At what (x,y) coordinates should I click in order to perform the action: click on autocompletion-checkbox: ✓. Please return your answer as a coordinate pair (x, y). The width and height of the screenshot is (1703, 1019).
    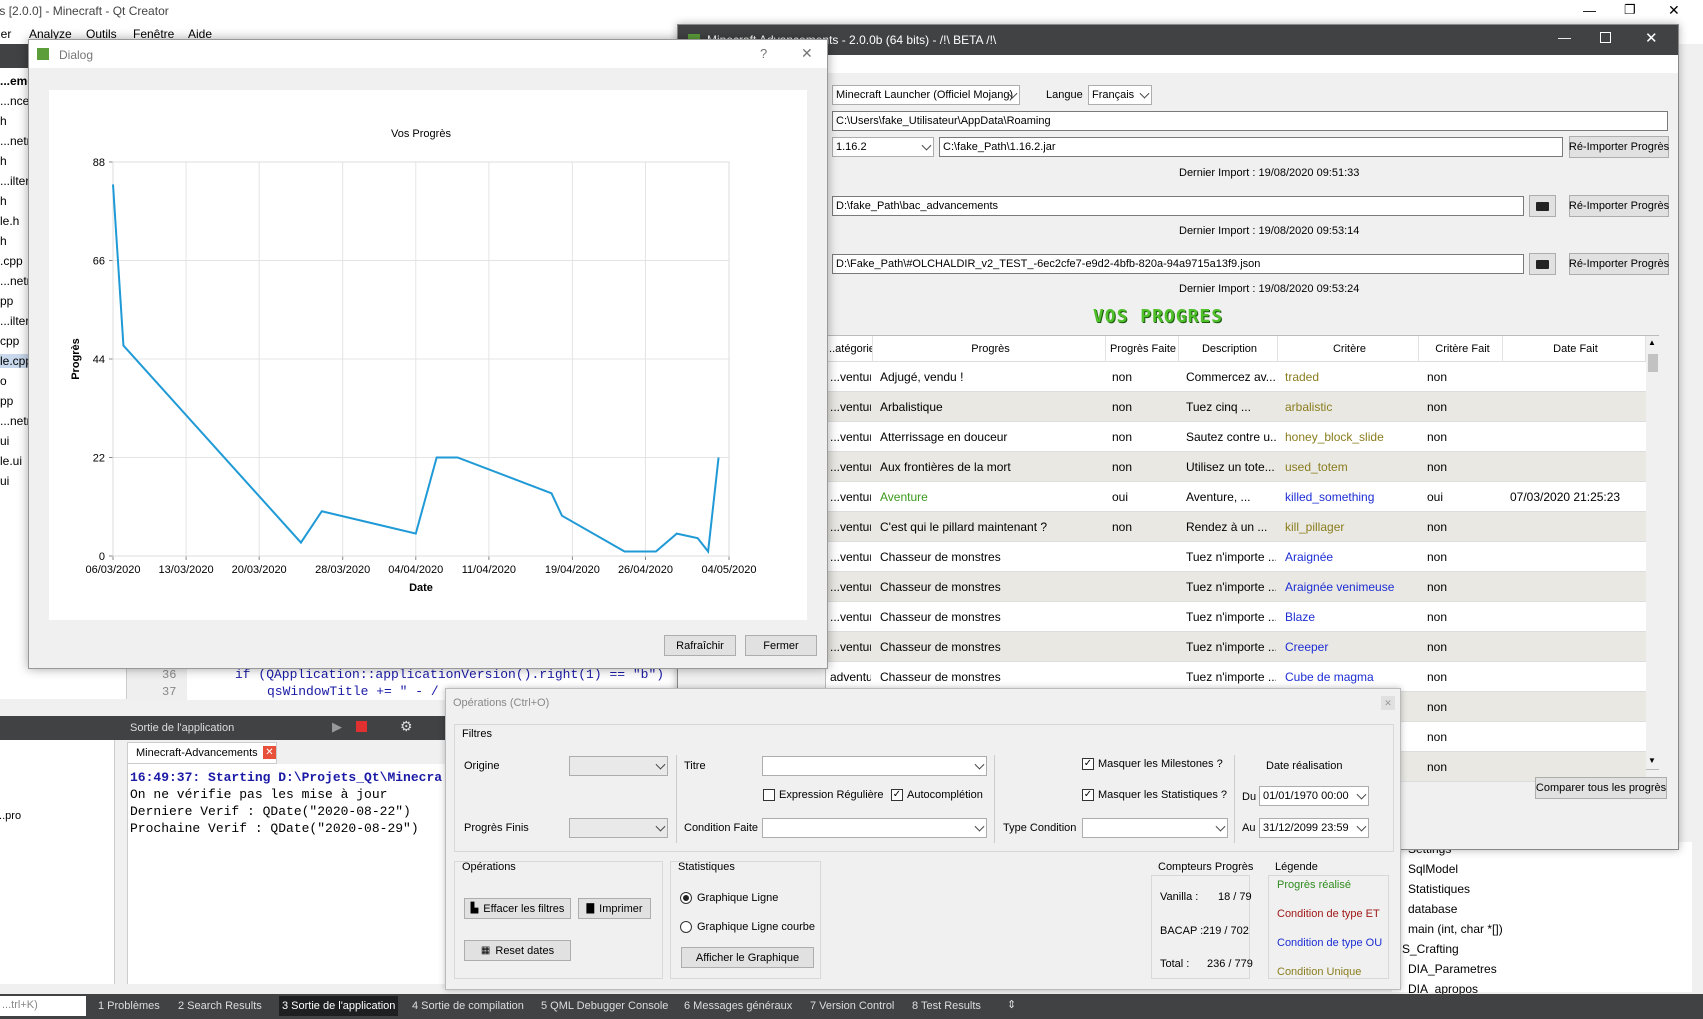
    Looking at the image, I should click on (897, 795).